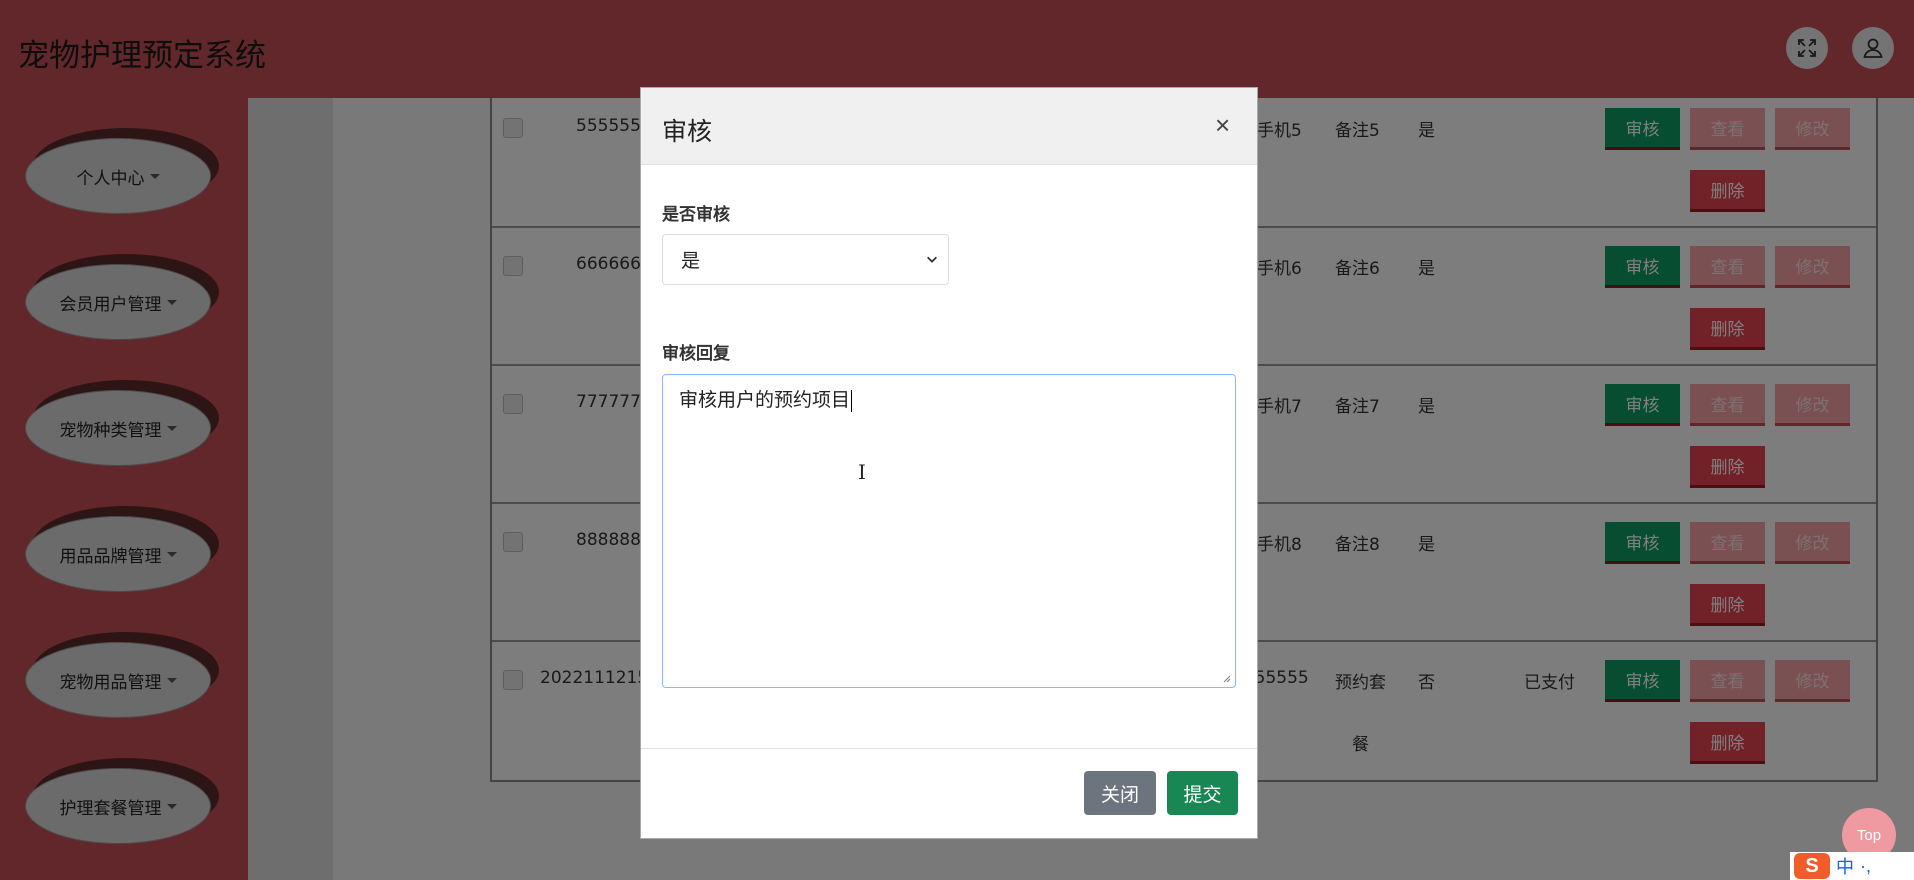 This screenshot has height=880, width=1914. I want to click on audit-status-value: 是, so click(691, 261).